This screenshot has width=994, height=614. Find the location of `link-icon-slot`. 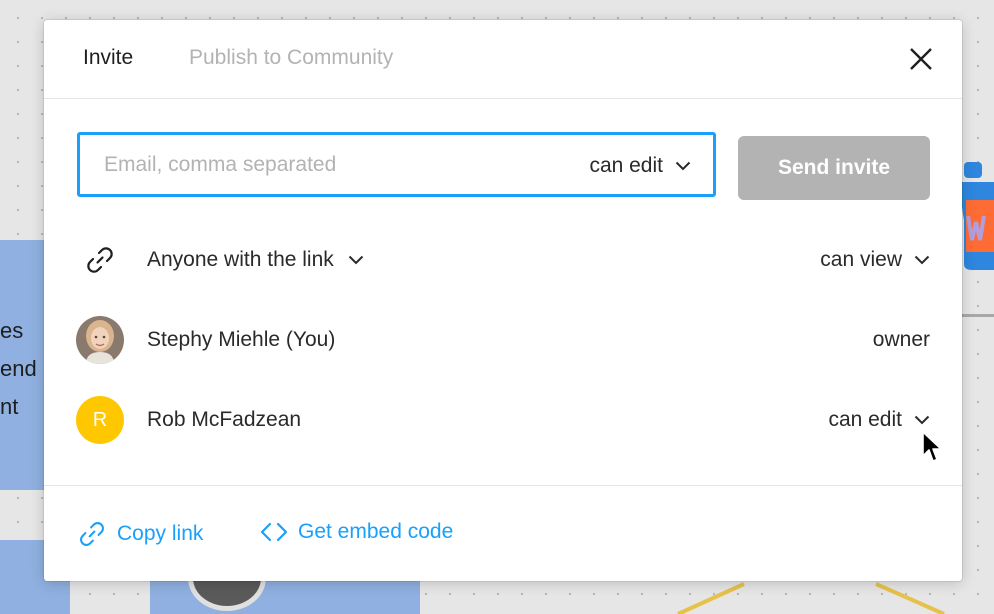

link-icon-slot is located at coordinates (100, 260).